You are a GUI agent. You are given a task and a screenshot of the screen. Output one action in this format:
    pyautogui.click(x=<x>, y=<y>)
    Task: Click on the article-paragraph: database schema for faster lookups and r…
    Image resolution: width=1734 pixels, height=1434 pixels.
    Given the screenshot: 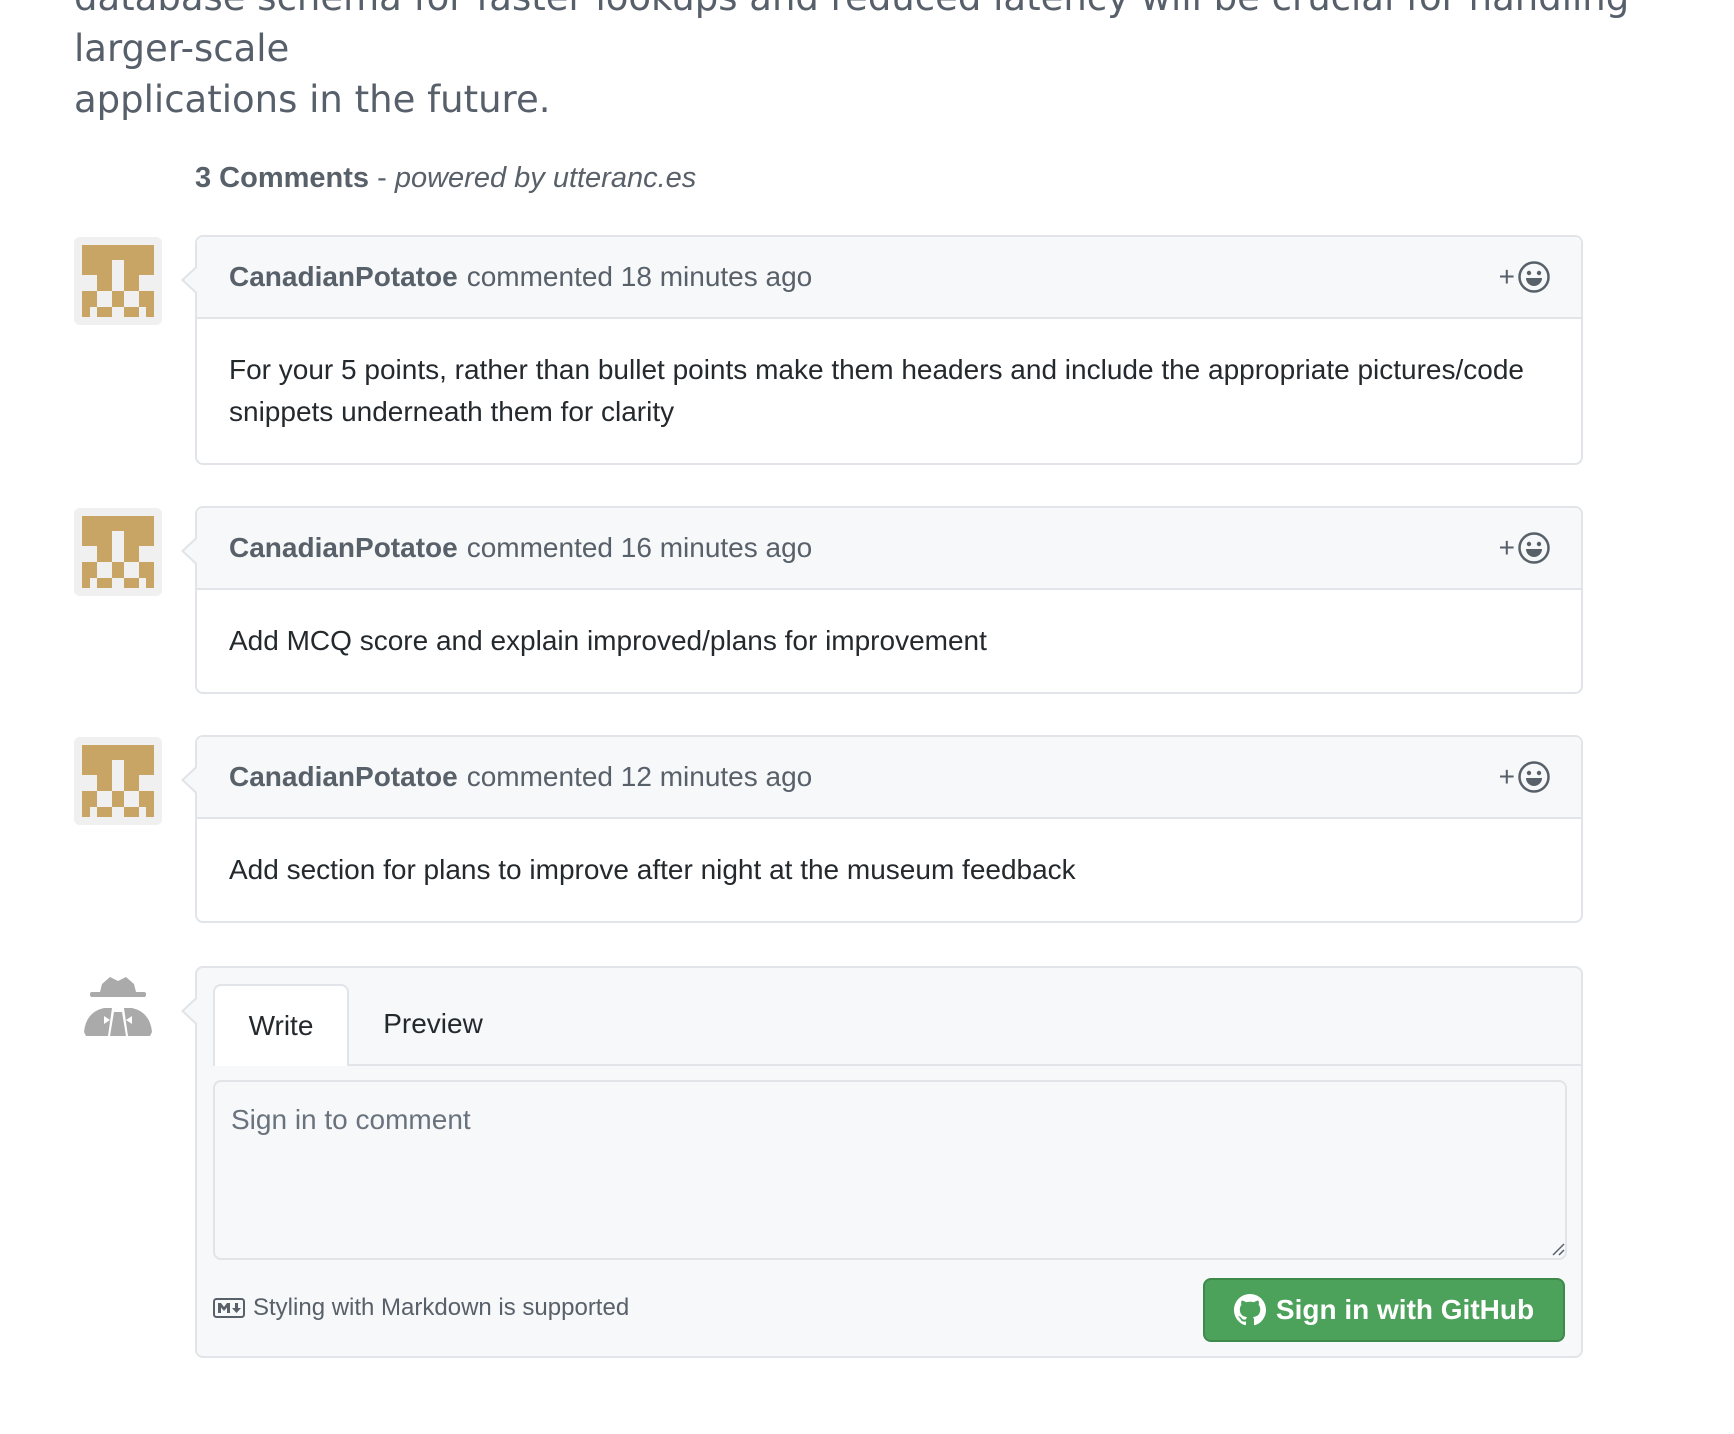 What is the action you would take?
    pyautogui.click(x=874, y=62)
    